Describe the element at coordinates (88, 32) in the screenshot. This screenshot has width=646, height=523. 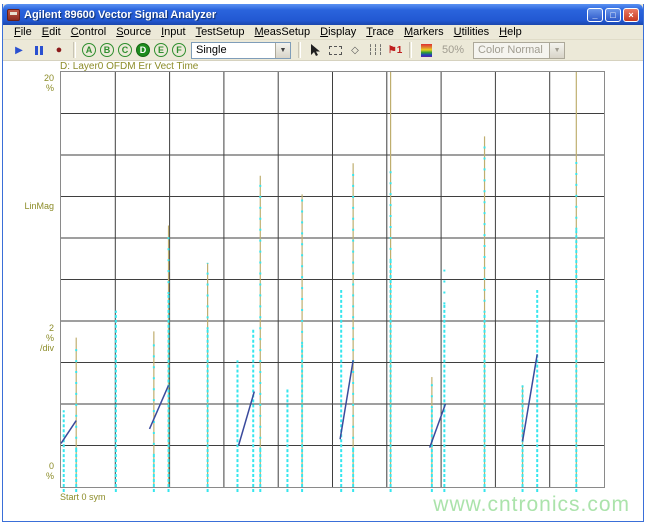
I see `menu-control: Control` at that location.